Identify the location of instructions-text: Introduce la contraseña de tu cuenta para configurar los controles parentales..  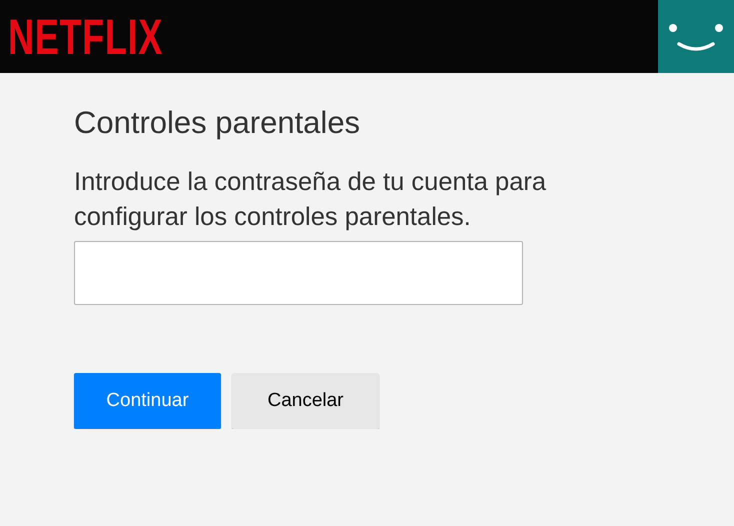
(311, 200).